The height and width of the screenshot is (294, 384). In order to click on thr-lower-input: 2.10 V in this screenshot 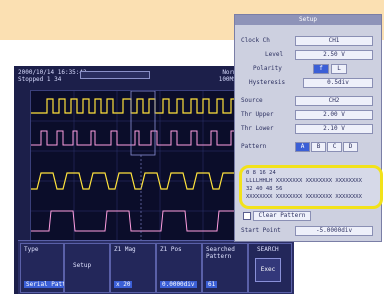, I will do `click(334, 129)`.